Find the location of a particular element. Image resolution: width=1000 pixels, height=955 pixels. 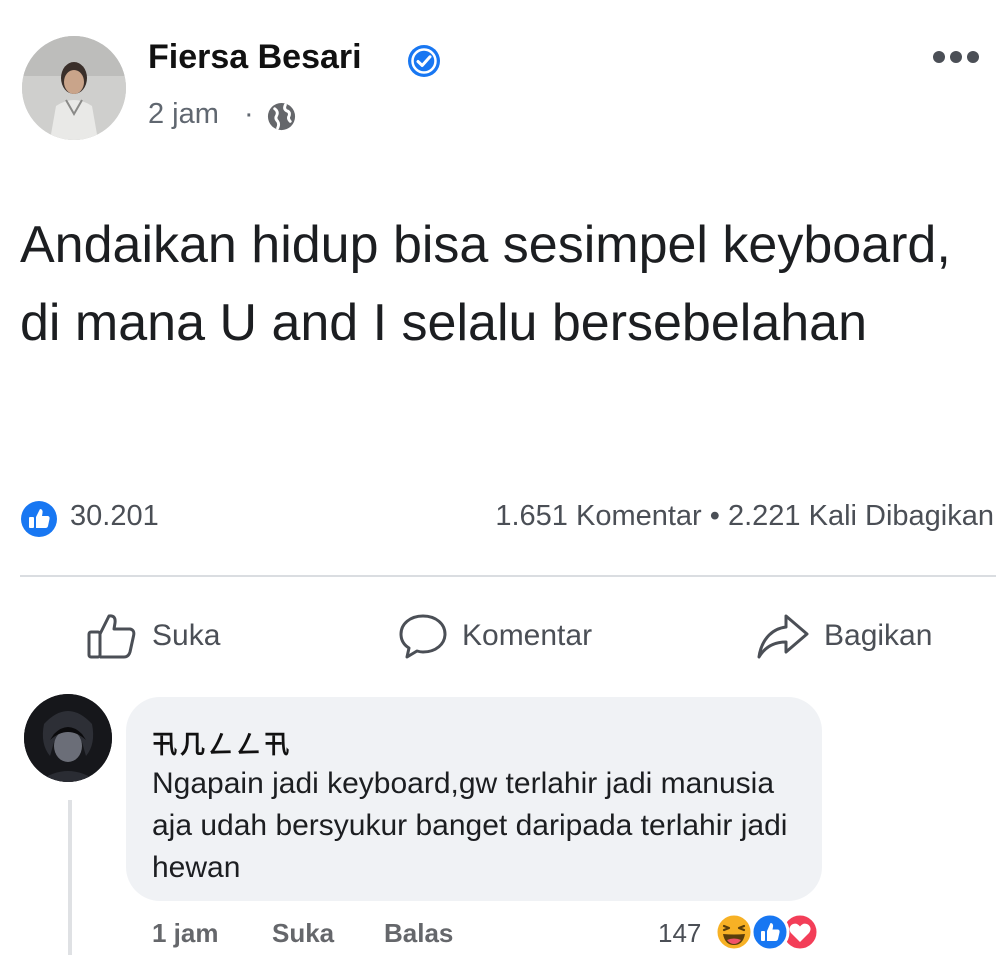

comments-shares-count: 1.651 Komentar • 2.221 Kali Dibagikan is located at coordinates (744, 516).